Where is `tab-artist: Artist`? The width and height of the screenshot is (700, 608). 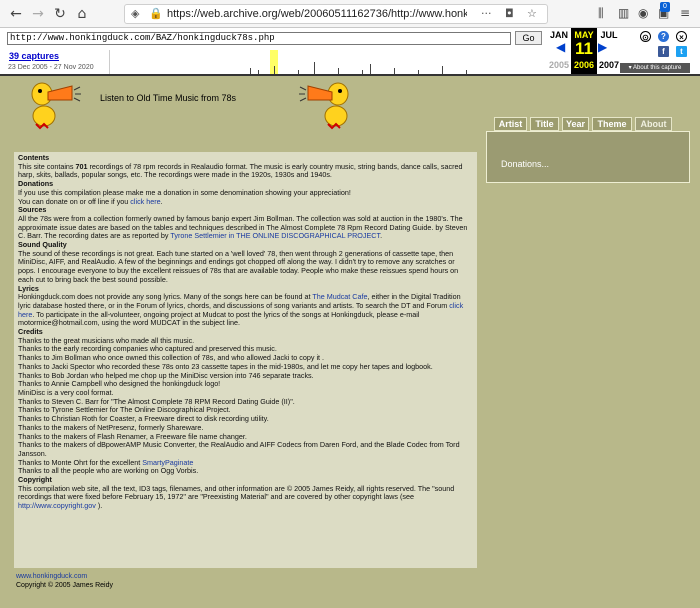
tab-artist: Artist is located at coordinates (510, 124).